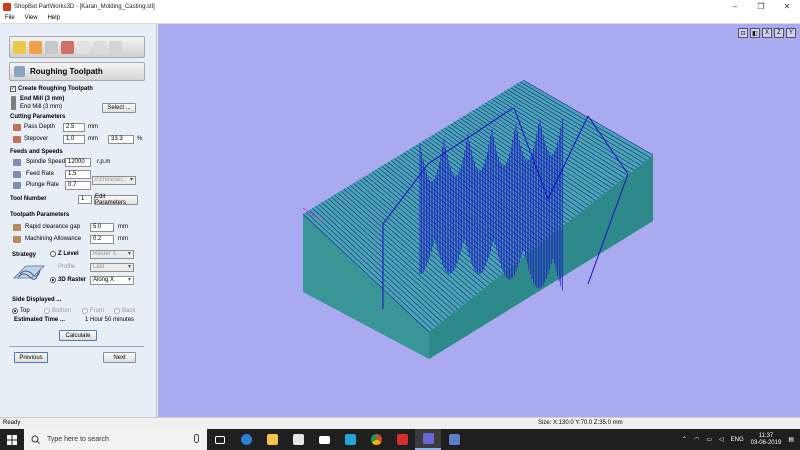  Describe the element at coordinates (28, 199) in the screenshot. I see `tool-number-label: Tool Number` at that location.